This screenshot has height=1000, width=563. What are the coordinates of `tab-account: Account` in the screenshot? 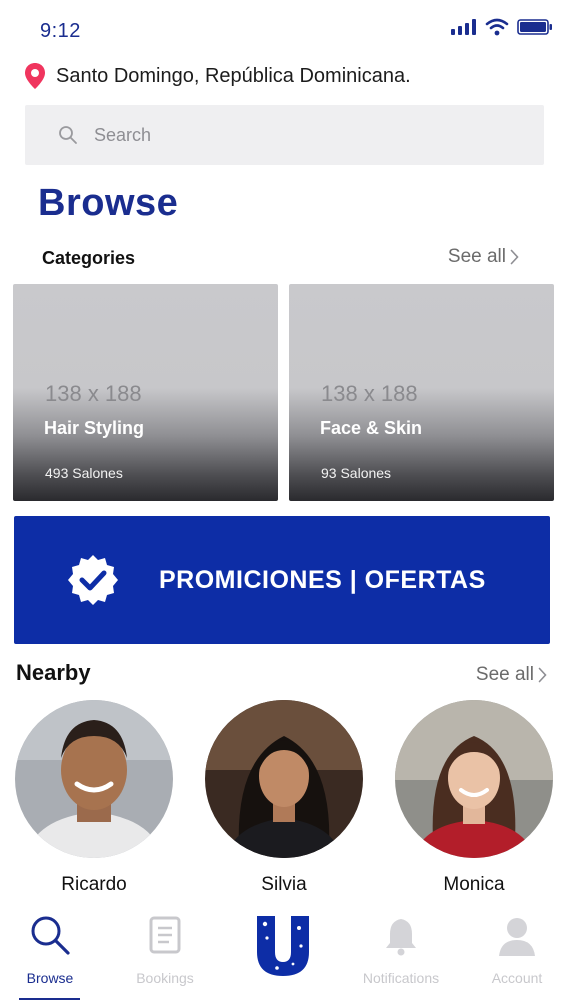 It's located at (515, 949).